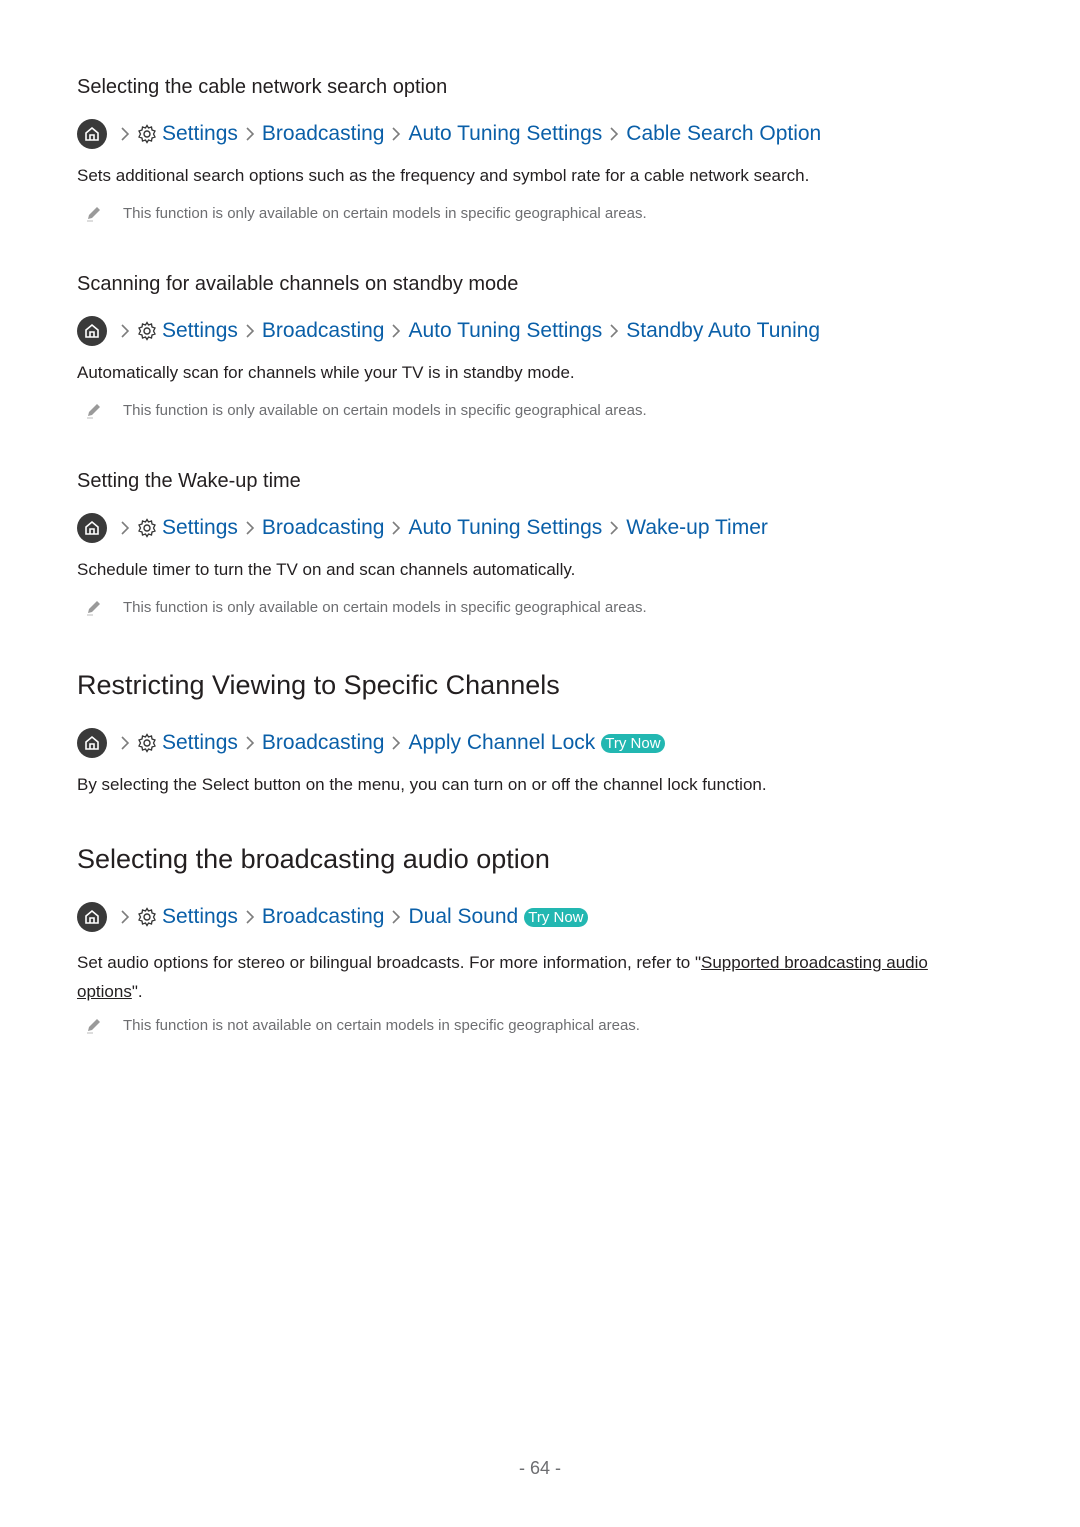 This screenshot has width=1080, height=1527. Describe the element at coordinates (104, 991) in the screenshot. I see `supported-audio-link-cont: options` at that location.